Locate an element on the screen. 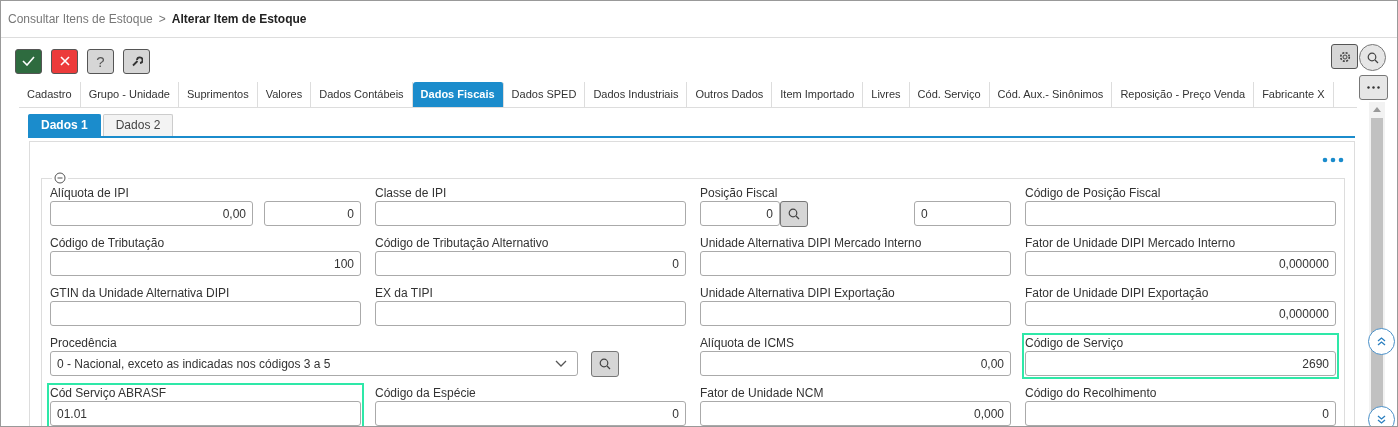  field-label: Fator de Unidade DIPI Exportação is located at coordinates (1117, 293).